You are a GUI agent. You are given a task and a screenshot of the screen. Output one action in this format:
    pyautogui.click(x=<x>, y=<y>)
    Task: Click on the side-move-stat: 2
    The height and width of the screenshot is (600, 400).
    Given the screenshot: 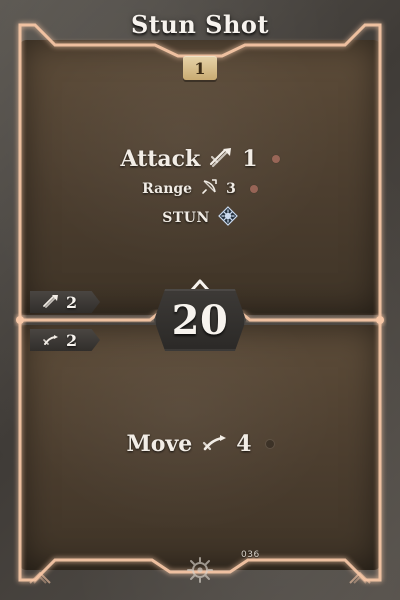 What is the action you would take?
    pyautogui.click(x=65, y=340)
    